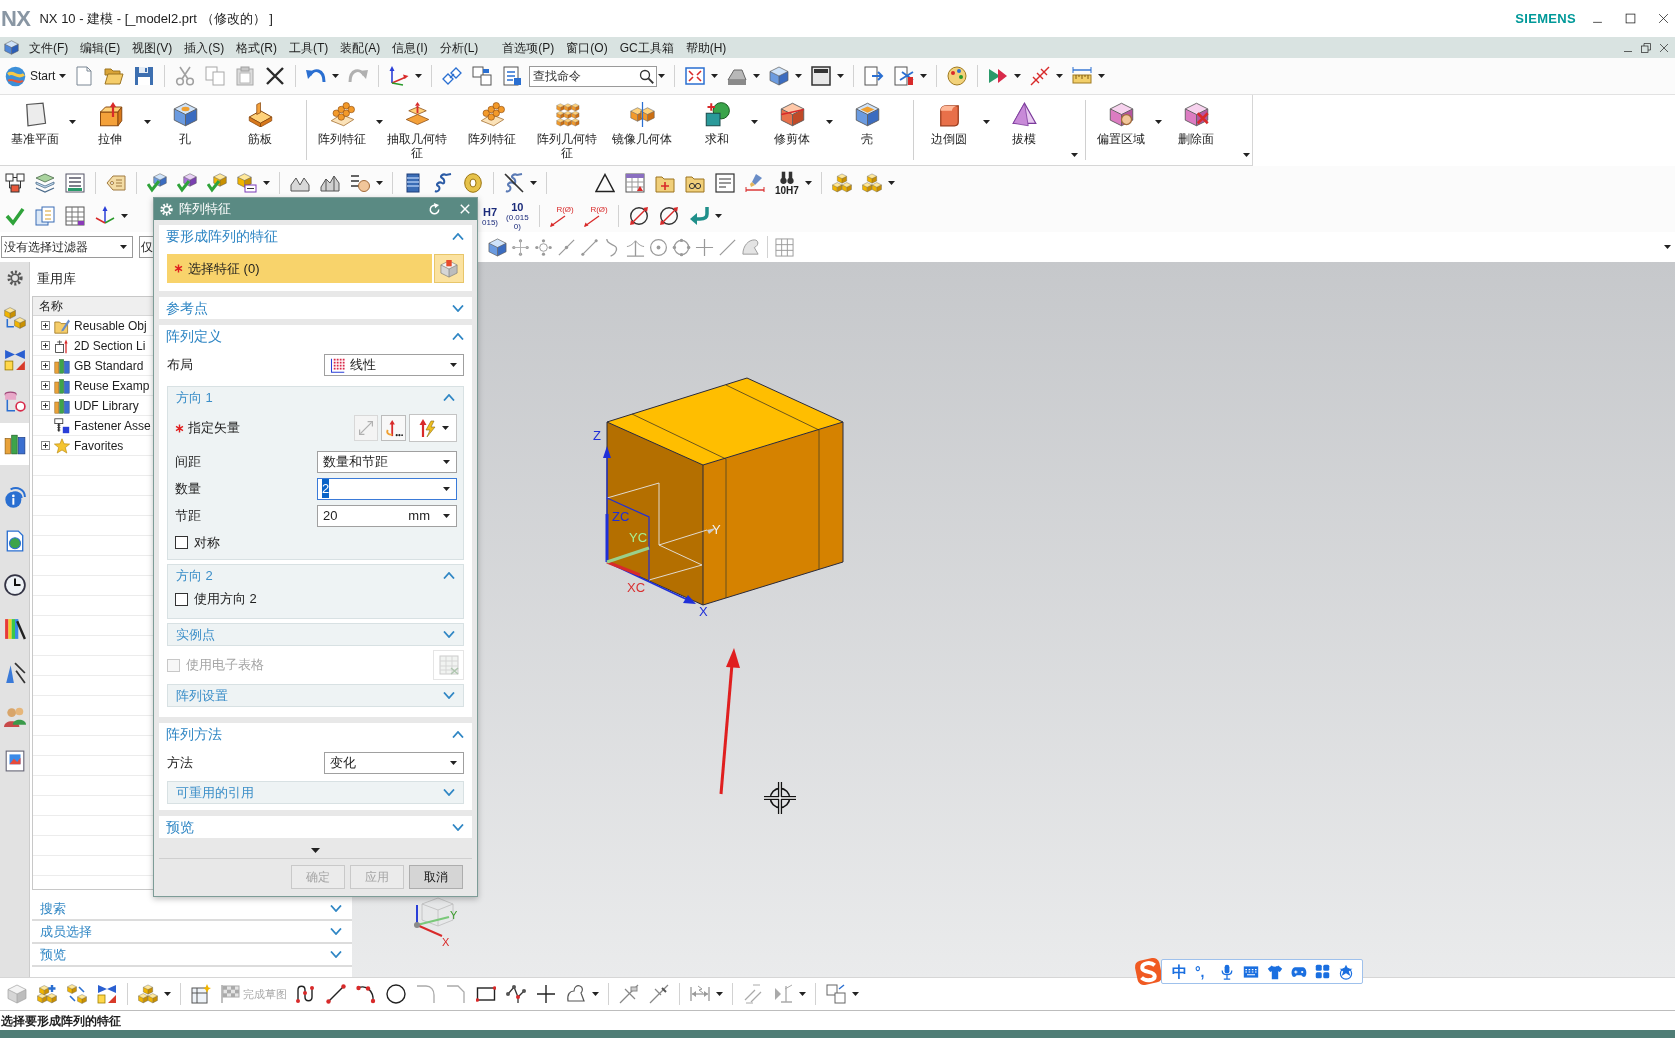 This screenshot has width=1675, height=1038. Describe the element at coordinates (99, 445) in the screenshot. I see `tree-item: Favorites` at that location.